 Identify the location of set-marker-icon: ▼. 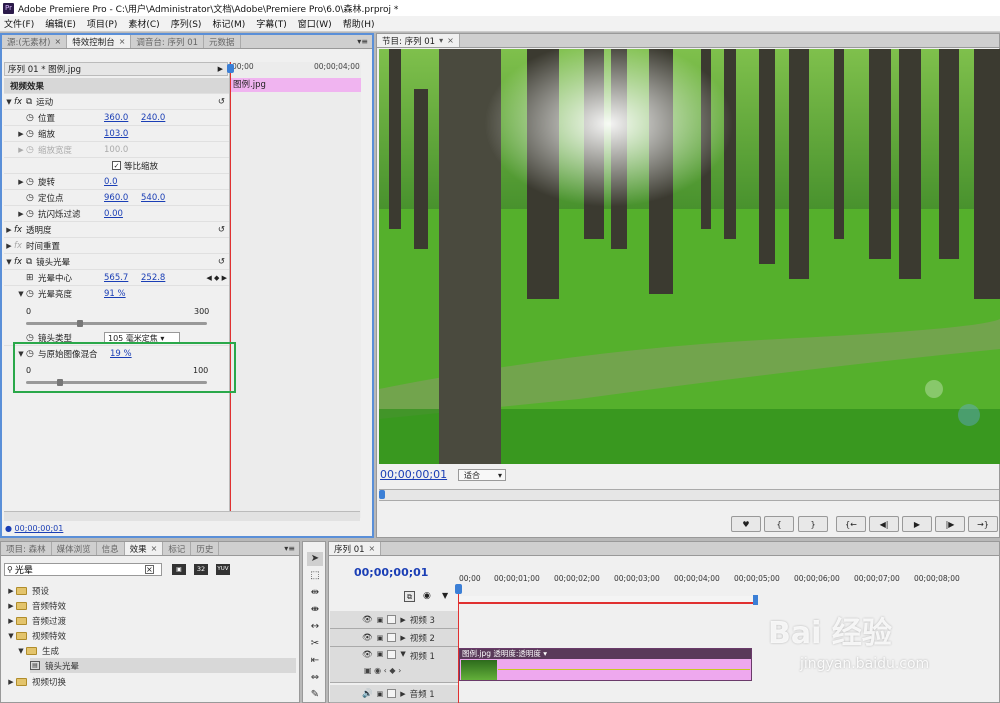
(445, 595).